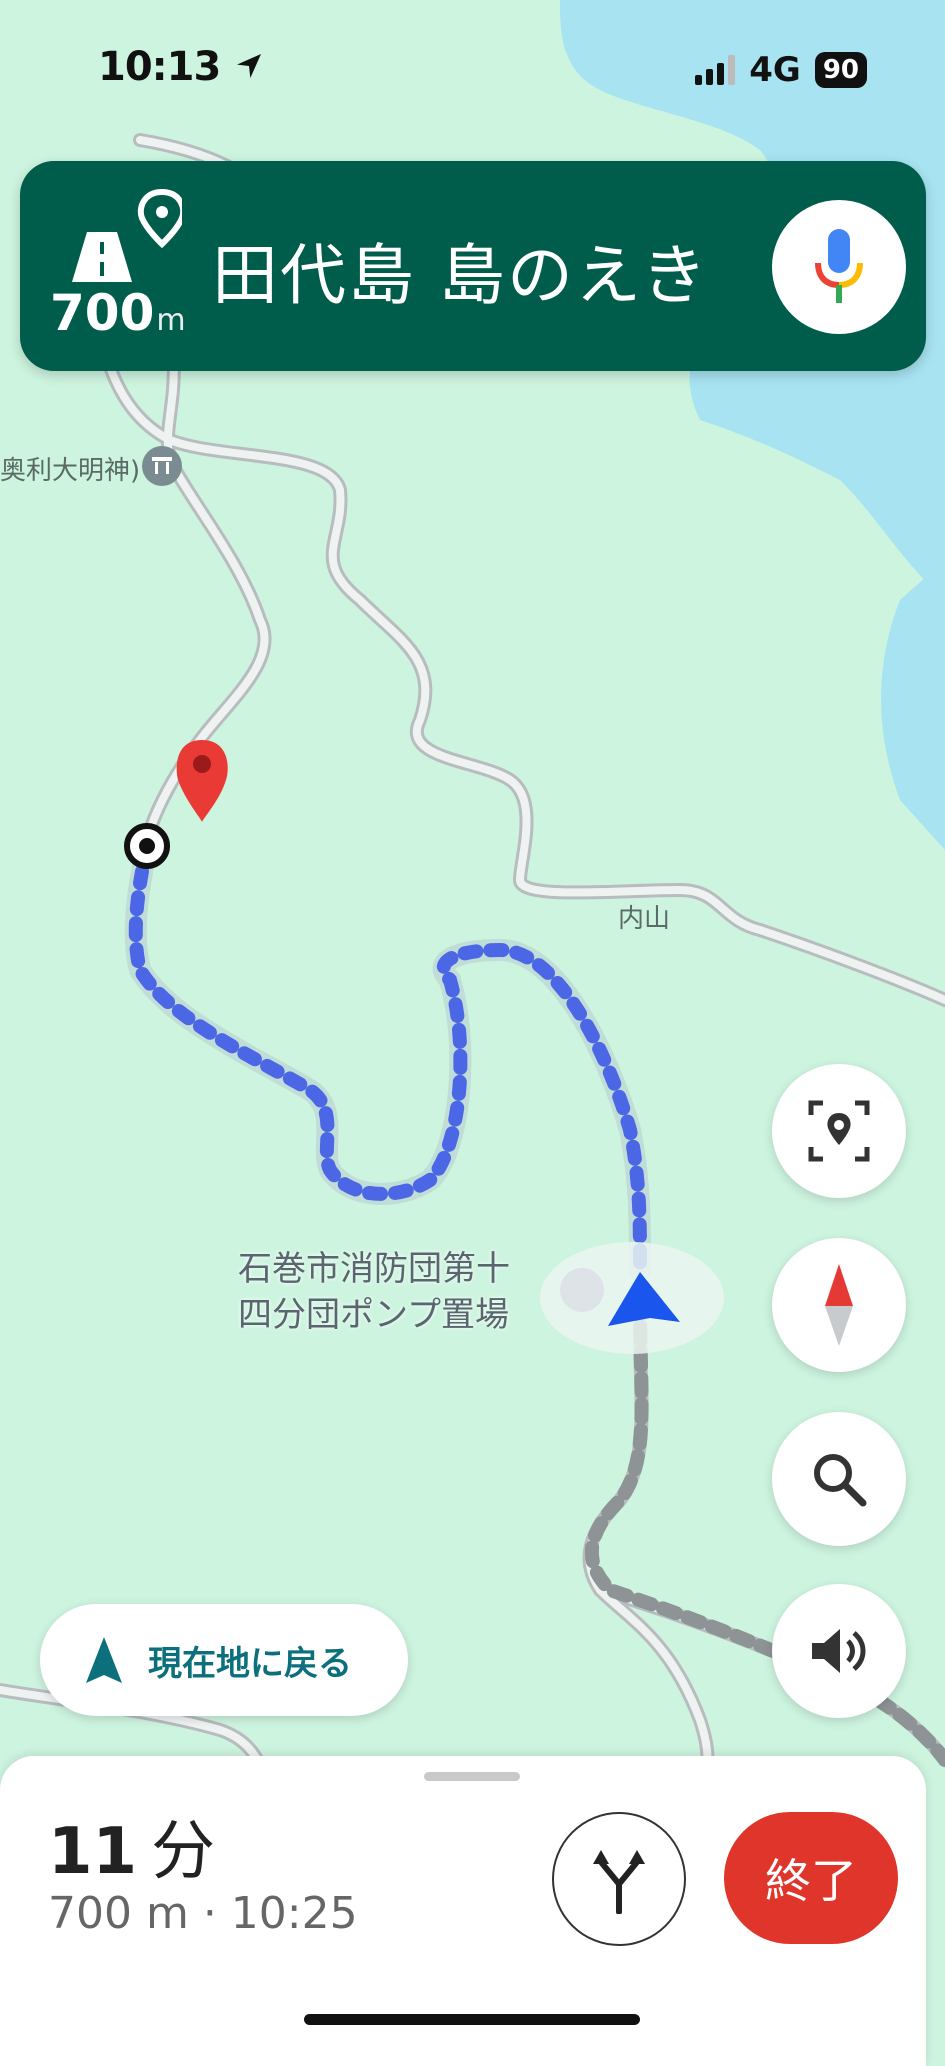 This screenshot has height=2066, width=945. Describe the element at coordinates (715, 70) in the screenshot. I see `signal-icon` at that location.